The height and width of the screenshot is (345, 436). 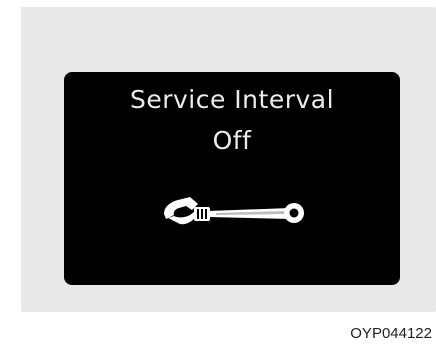 I want to click on wrench-icon, so click(x=234, y=211).